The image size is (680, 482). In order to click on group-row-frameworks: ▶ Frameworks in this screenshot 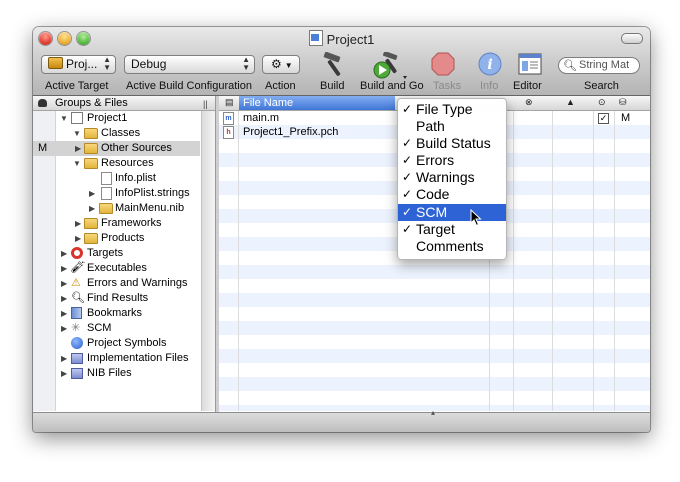, I will do `click(116, 223)`.